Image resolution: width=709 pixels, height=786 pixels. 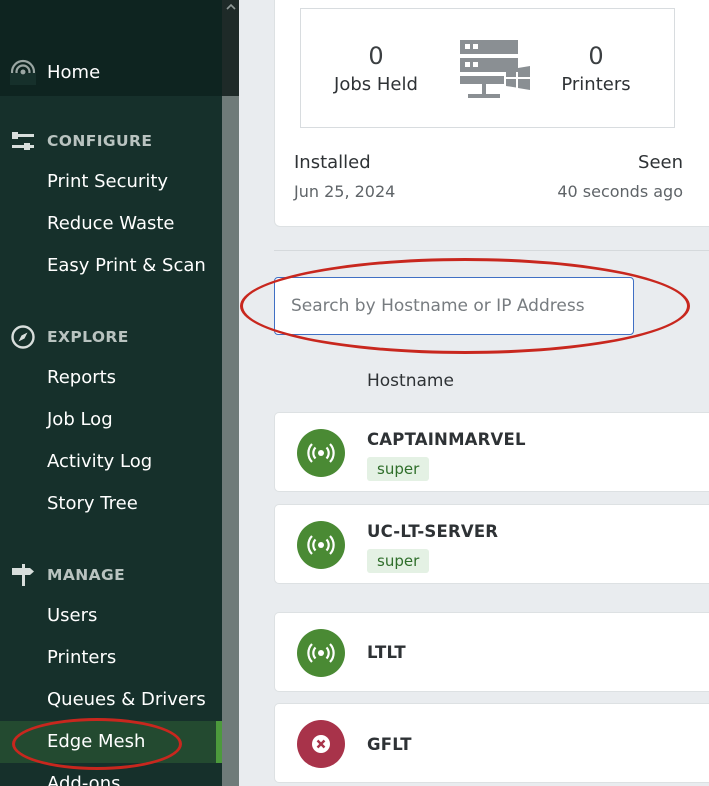 I want to click on close-circle-icon, so click(x=321, y=744).